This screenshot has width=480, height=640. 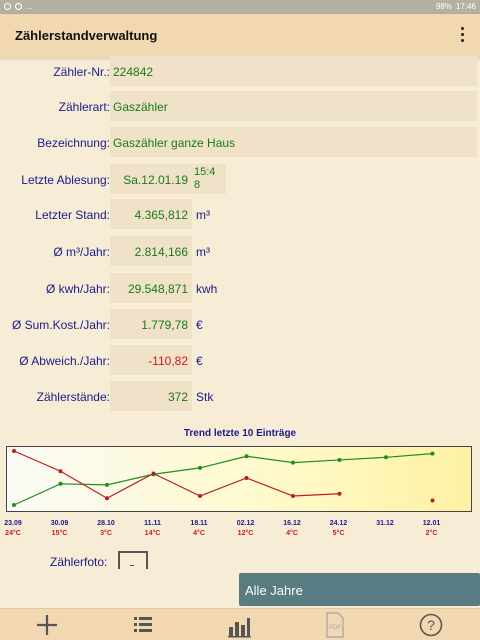 What do you see at coordinates (293, 106) in the screenshot?
I see `zaehlerart-value: Gaszähler` at bounding box center [293, 106].